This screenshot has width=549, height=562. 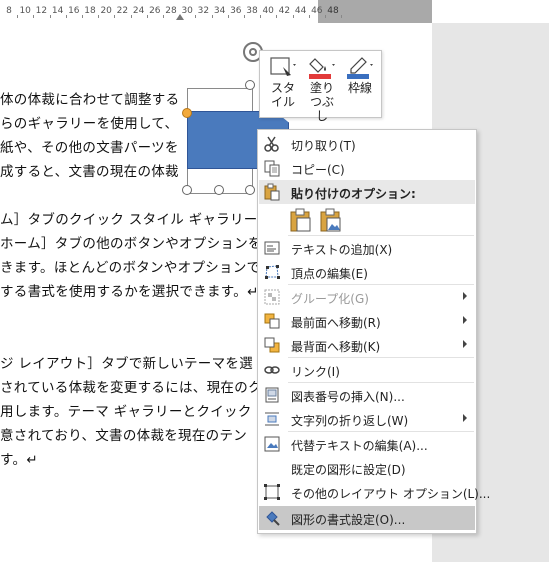 I want to click on menu-item-cut: 切り取り(T), so click(x=367, y=144).